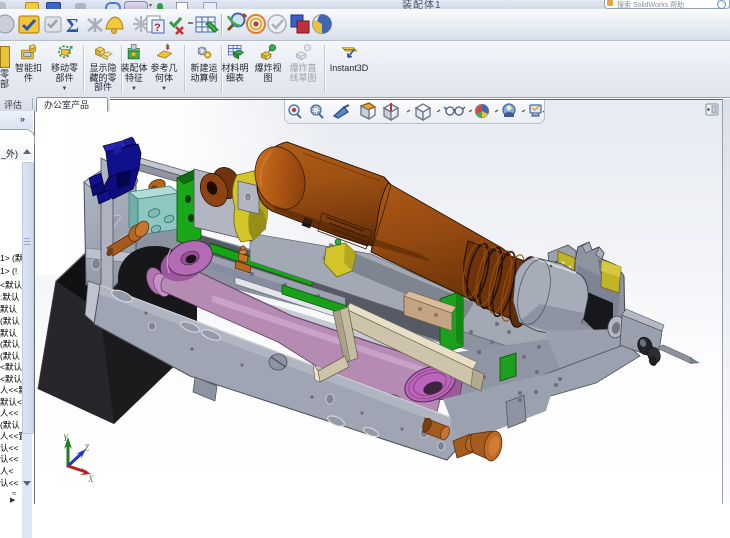 This screenshot has width=730, height=538. Describe the element at coordinates (72, 26) in the screenshot. I see `svg-text: Σ` at that location.